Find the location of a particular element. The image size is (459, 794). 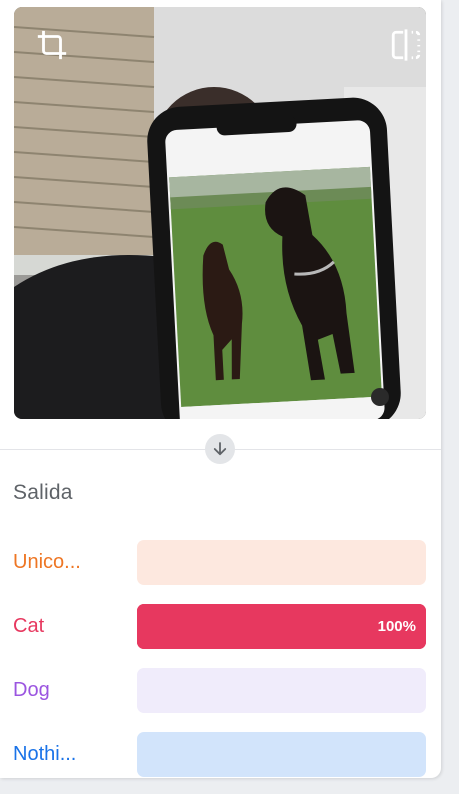

class-label: Dog is located at coordinates (31, 690).